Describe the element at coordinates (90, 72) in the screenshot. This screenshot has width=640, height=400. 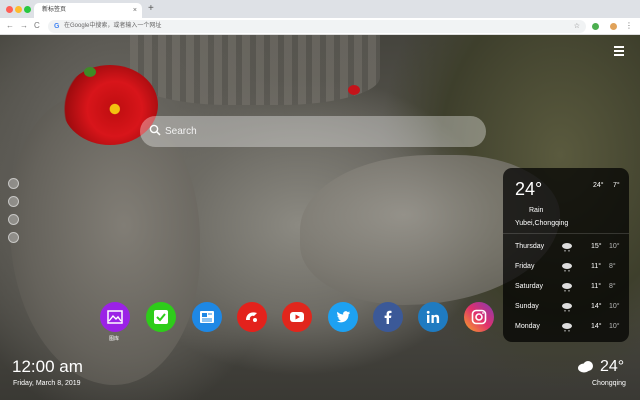
I see `background-leaf` at that location.